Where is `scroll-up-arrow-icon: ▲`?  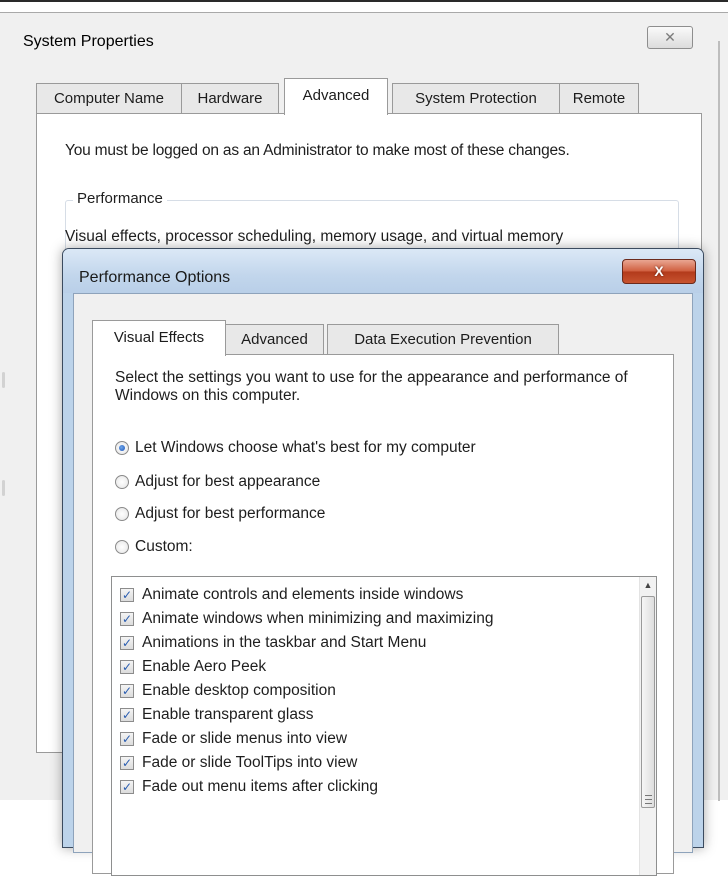
scroll-up-arrow-icon: ▲ is located at coordinates (648, 585).